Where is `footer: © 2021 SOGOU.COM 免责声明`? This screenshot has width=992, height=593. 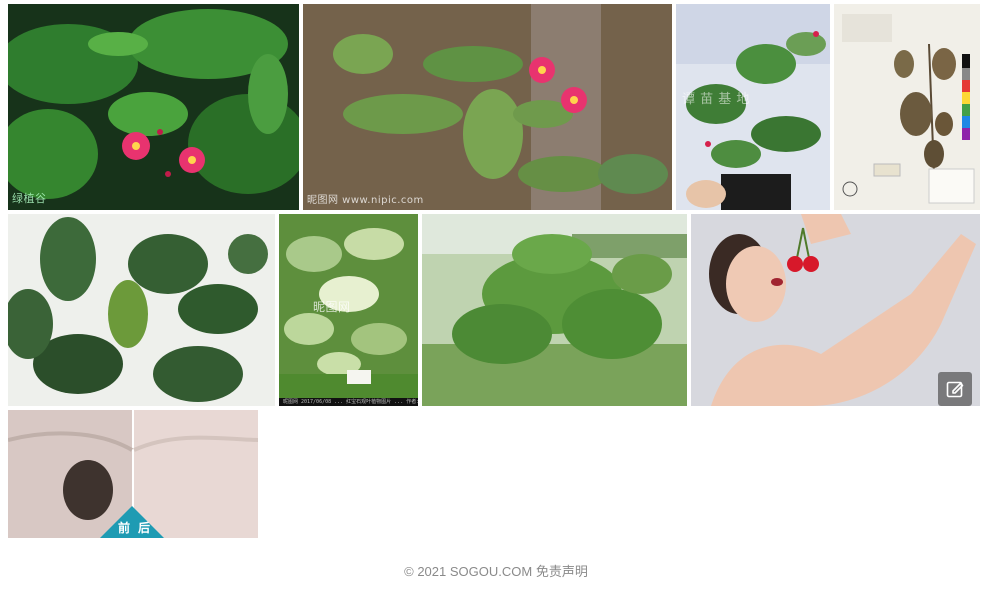
footer: © 2021 SOGOU.COM 免责声明 is located at coordinates (496, 570).